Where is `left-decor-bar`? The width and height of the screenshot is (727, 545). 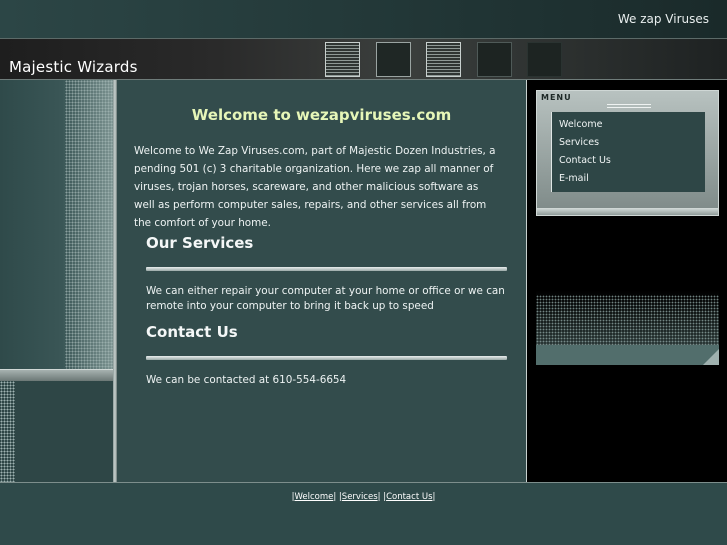 left-decor-bar is located at coordinates (56, 375).